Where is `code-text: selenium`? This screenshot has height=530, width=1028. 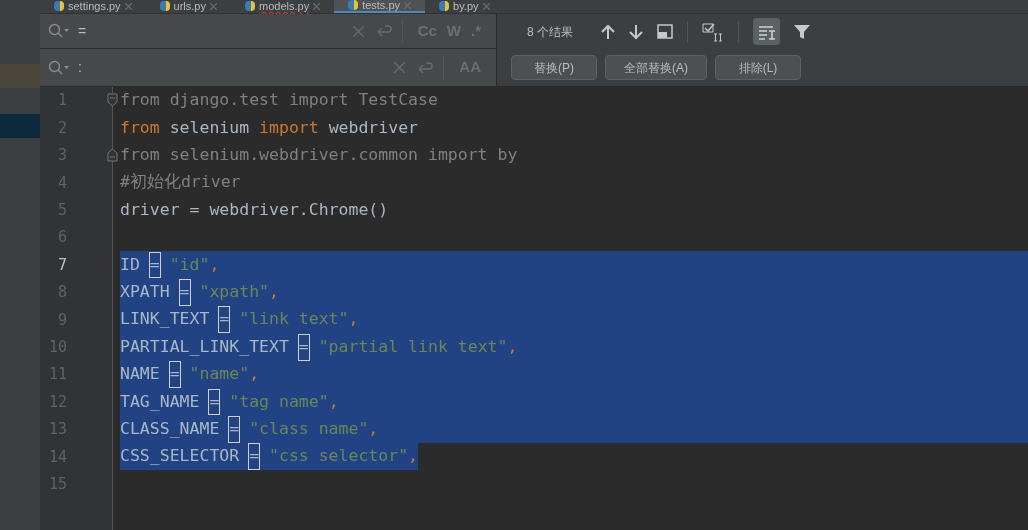 code-text: selenium is located at coordinates (209, 127).